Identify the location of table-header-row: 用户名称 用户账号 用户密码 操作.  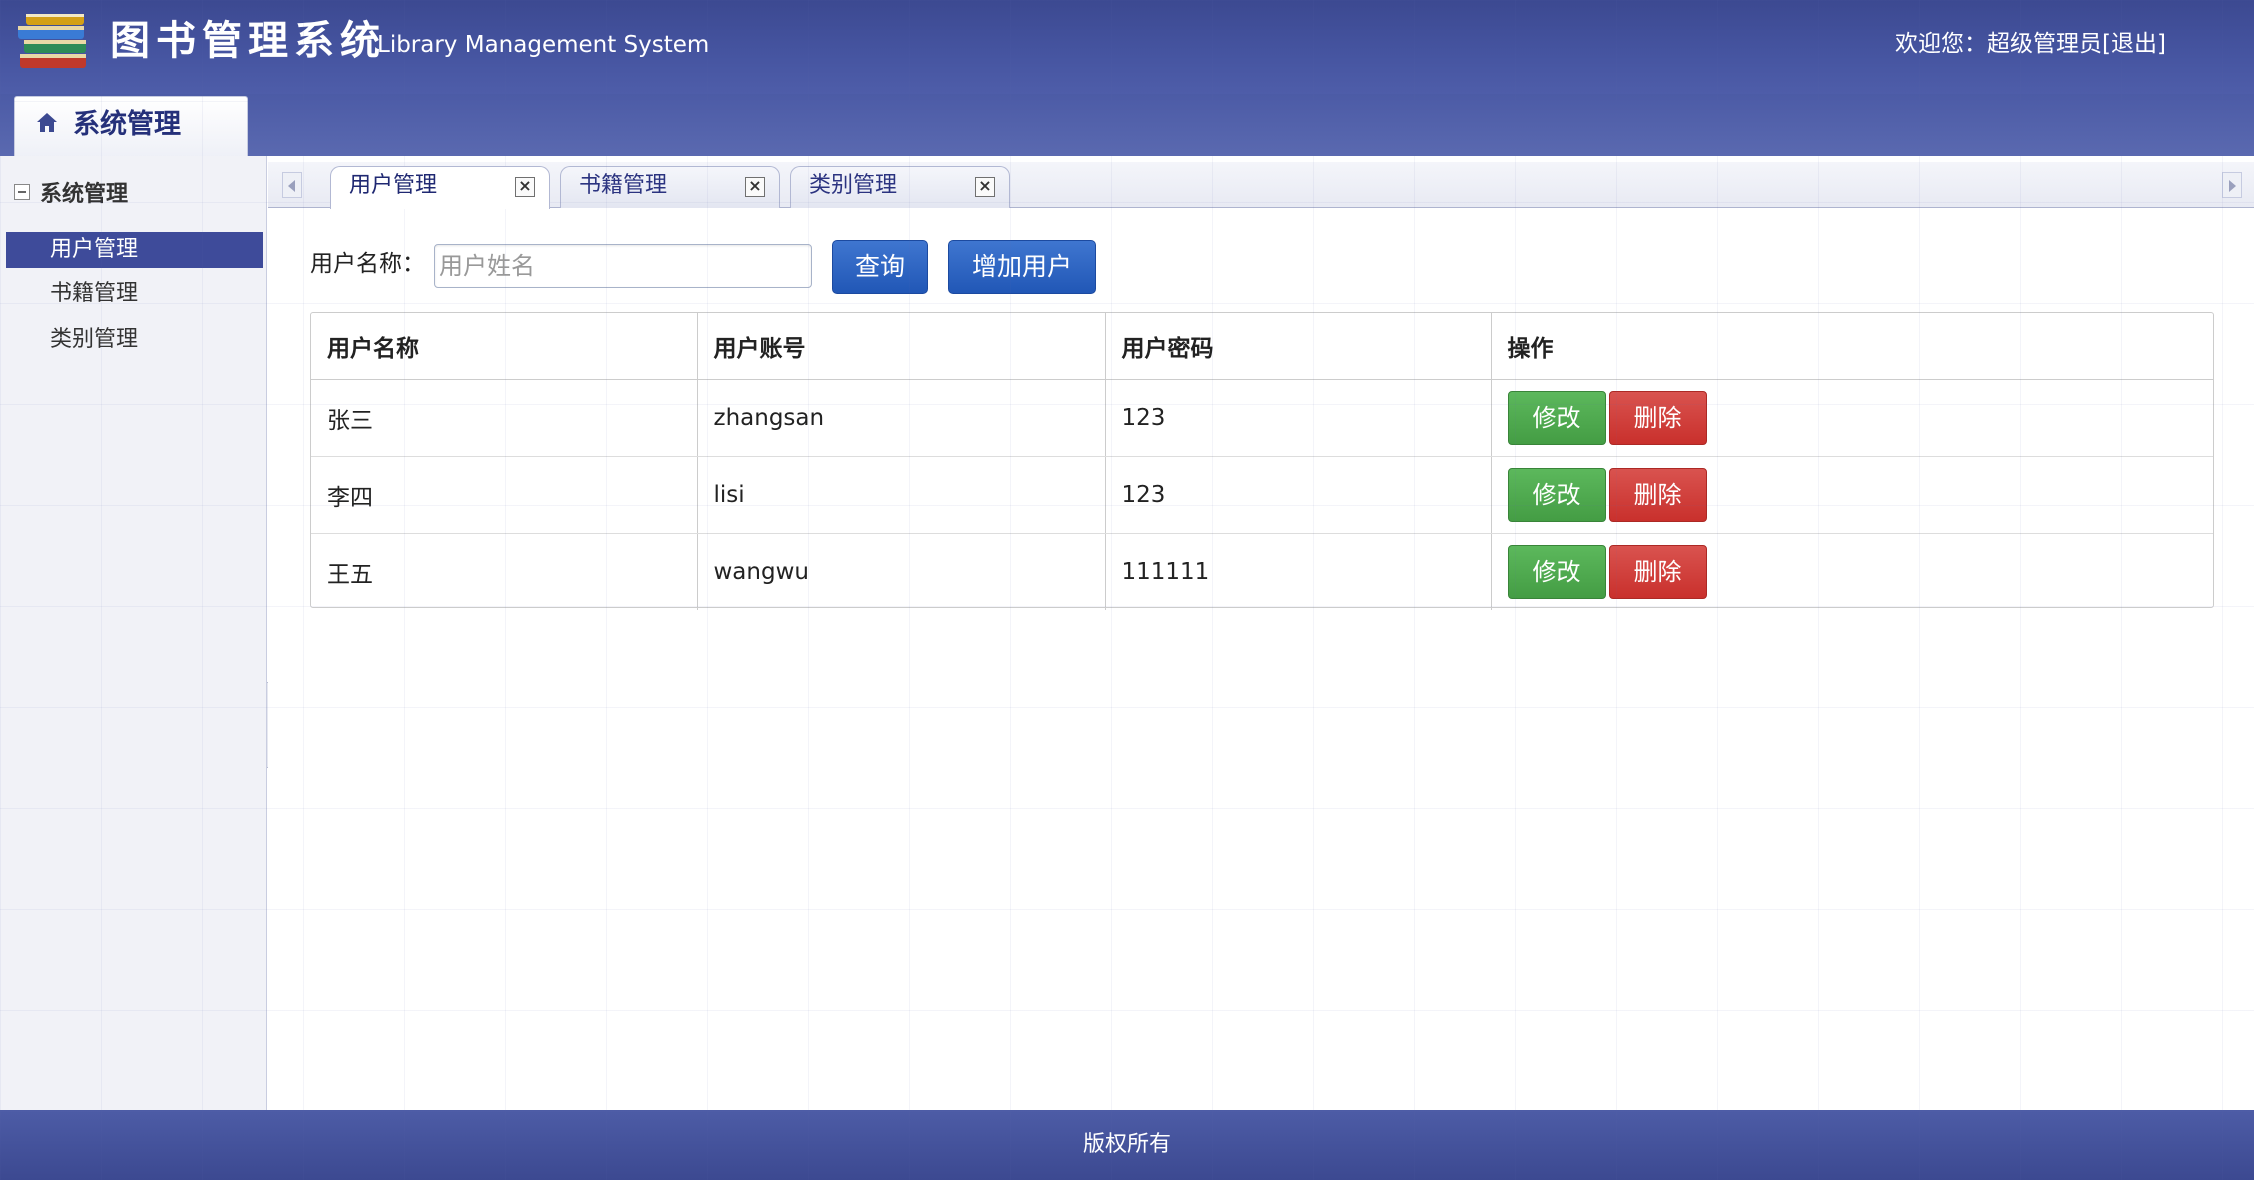
(1262, 346).